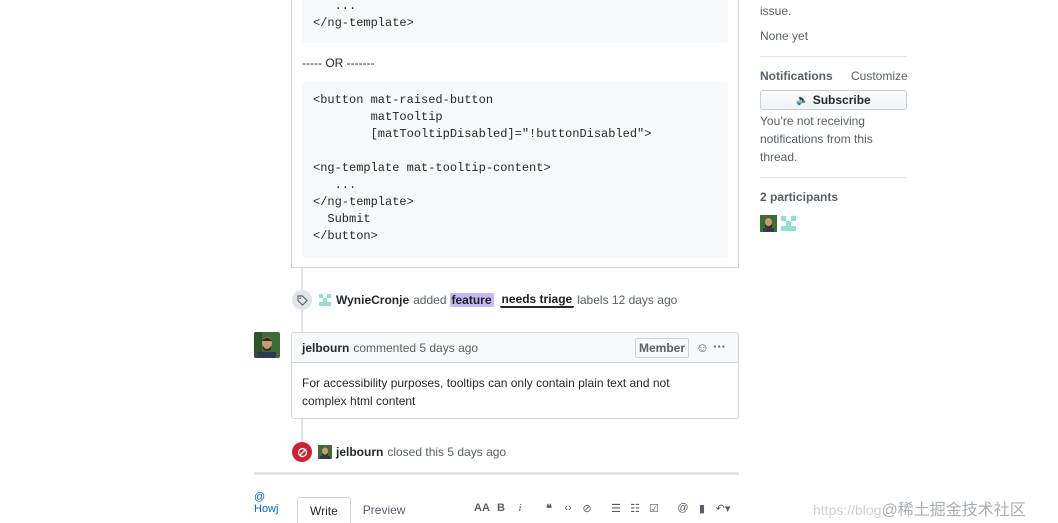 The width and height of the screenshot is (1058, 523). I want to click on tab-write: Write, so click(324, 510).